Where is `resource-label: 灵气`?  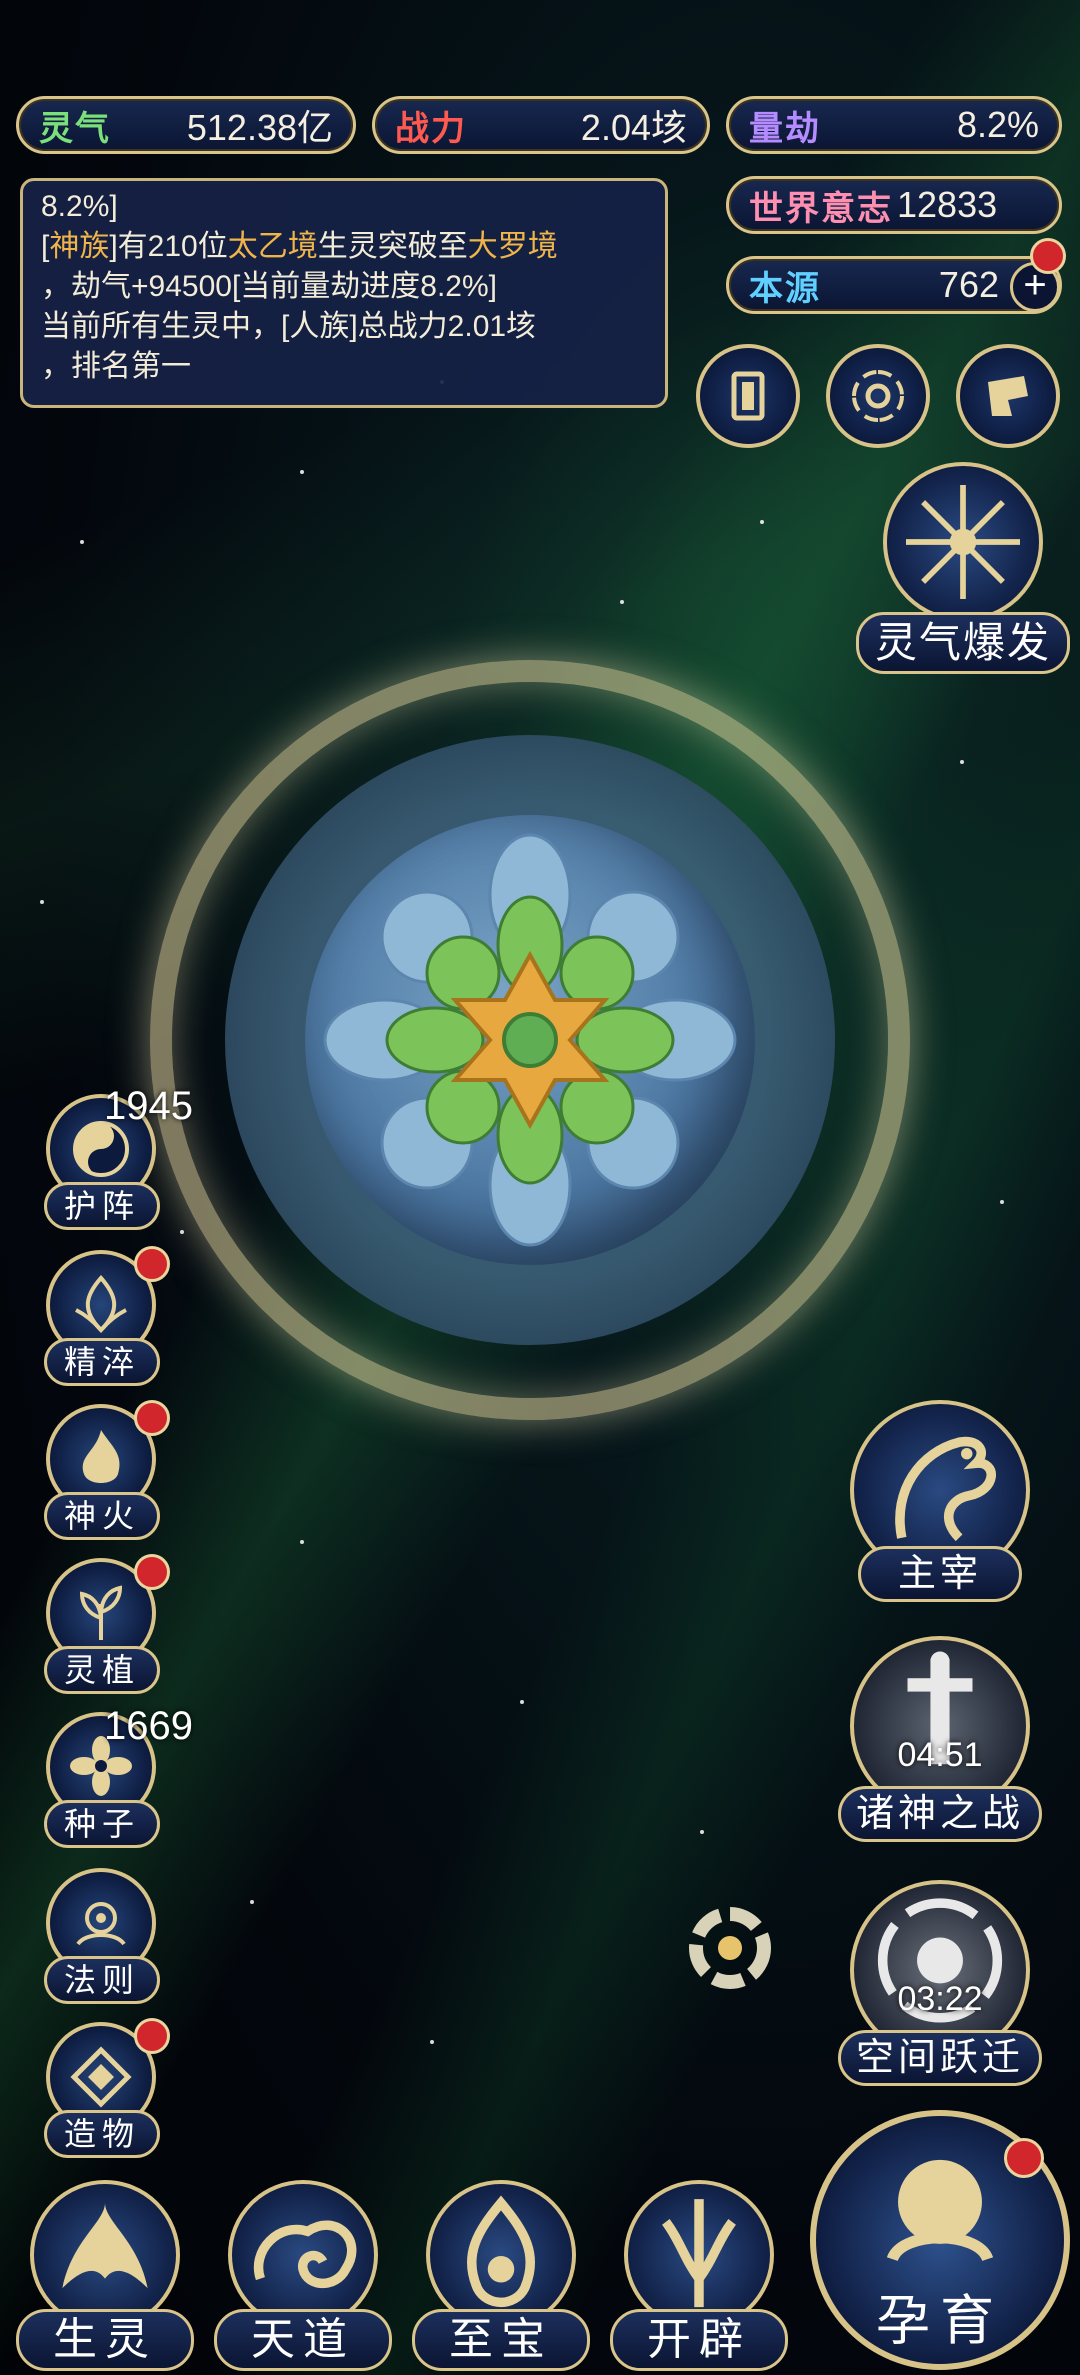
resource-label: 灵气 is located at coordinates (75, 128).